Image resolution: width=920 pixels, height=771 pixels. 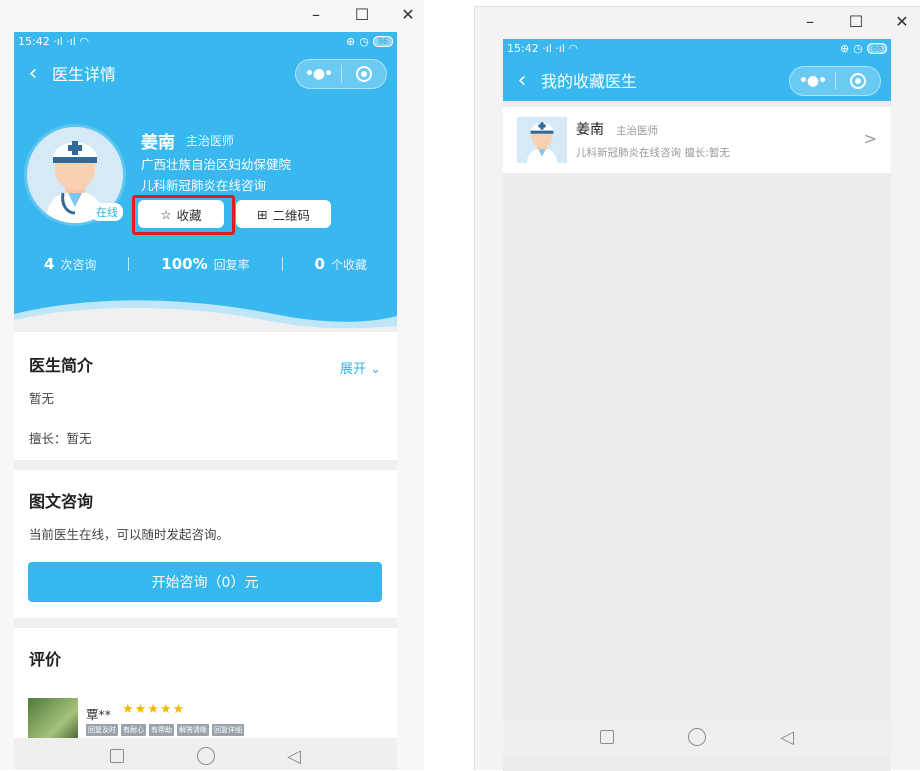 I want to click on consult-title: 图文咨询, so click(x=61, y=501).